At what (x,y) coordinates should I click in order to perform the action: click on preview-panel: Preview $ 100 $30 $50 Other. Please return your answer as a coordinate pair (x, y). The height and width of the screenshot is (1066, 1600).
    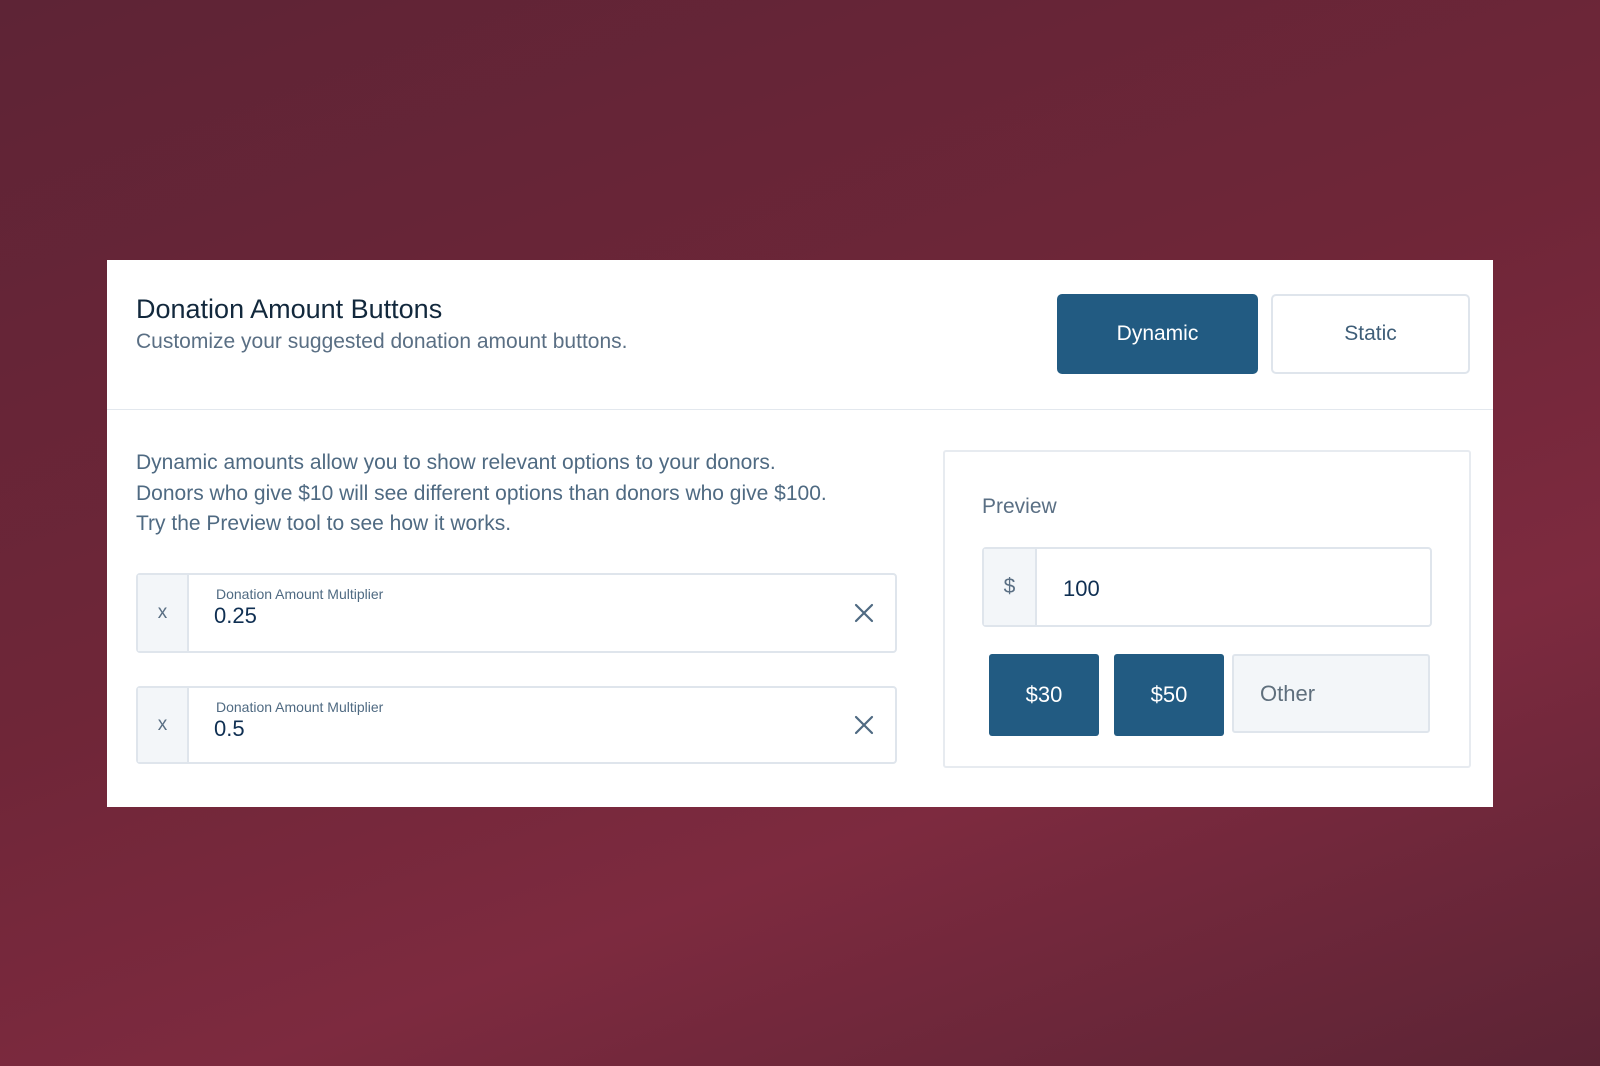
    Looking at the image, I should click on (1207, 609).